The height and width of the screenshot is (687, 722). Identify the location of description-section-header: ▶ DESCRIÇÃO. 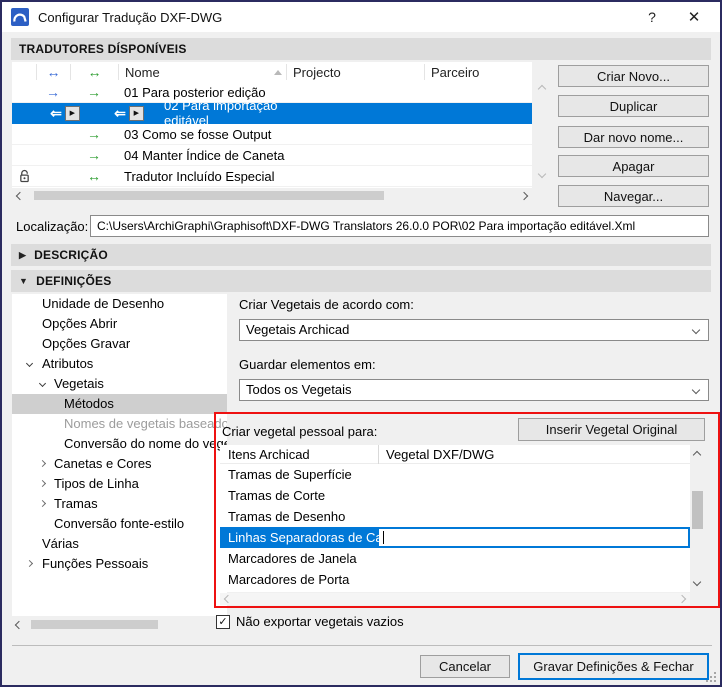
(361, 255).